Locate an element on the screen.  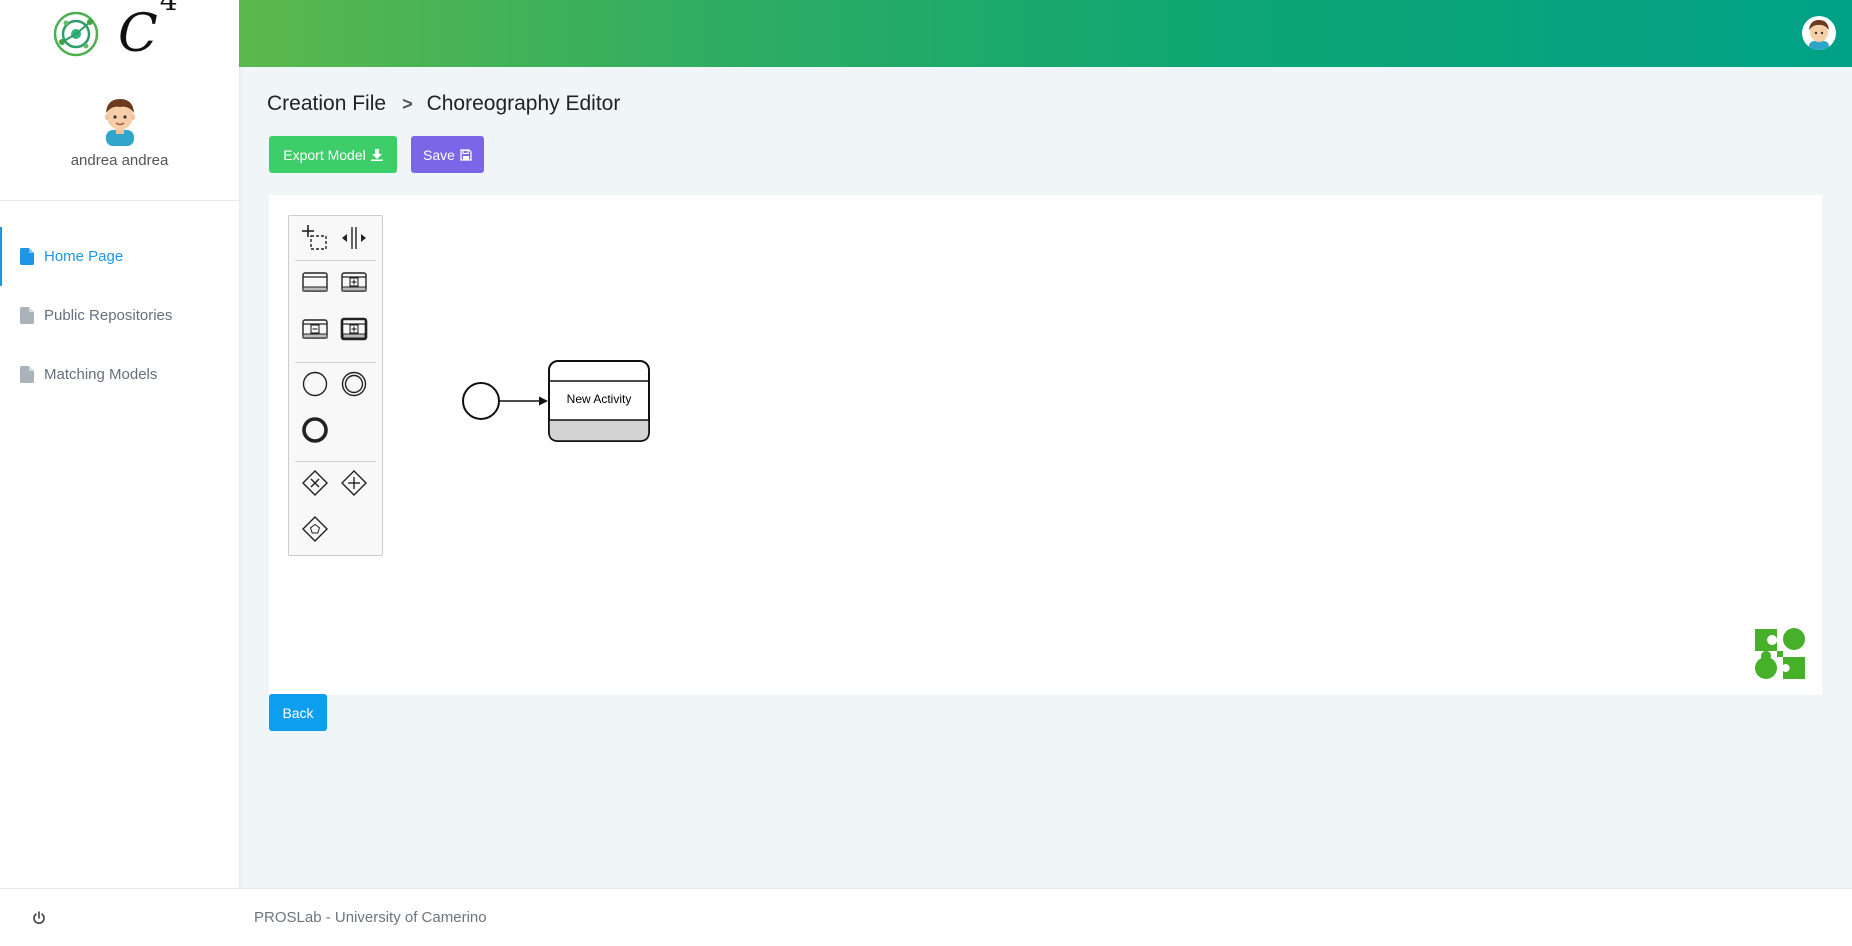
top-bar is located at coordinates (1045, 33).